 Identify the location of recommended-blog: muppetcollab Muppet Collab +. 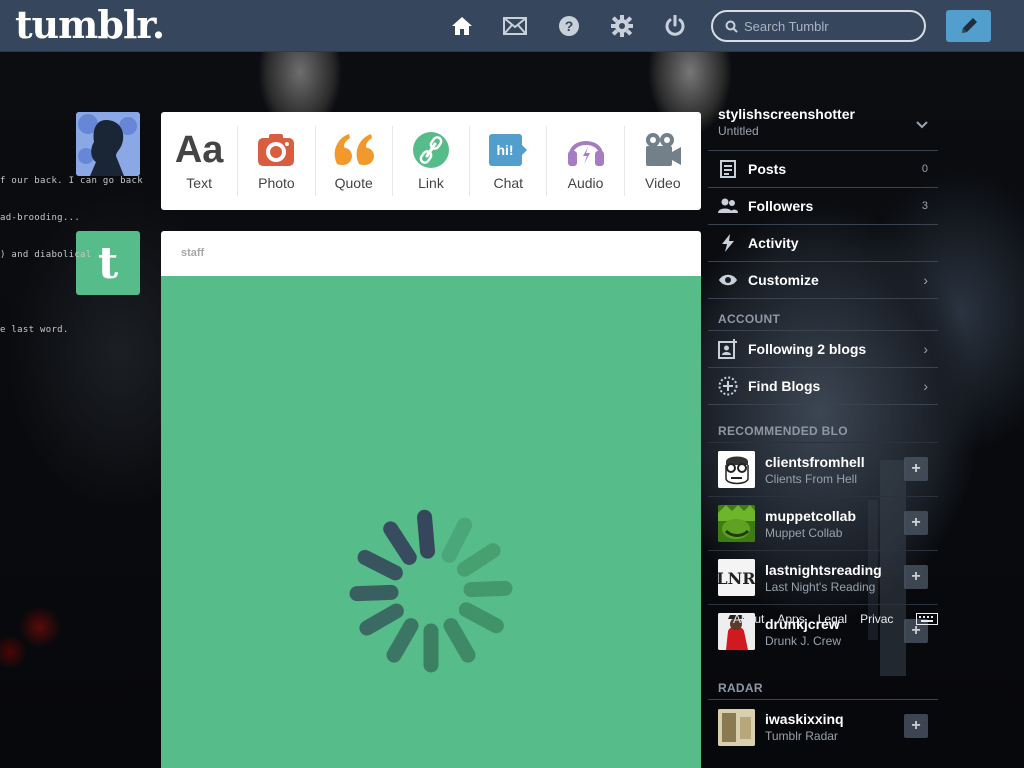
(823, 523).